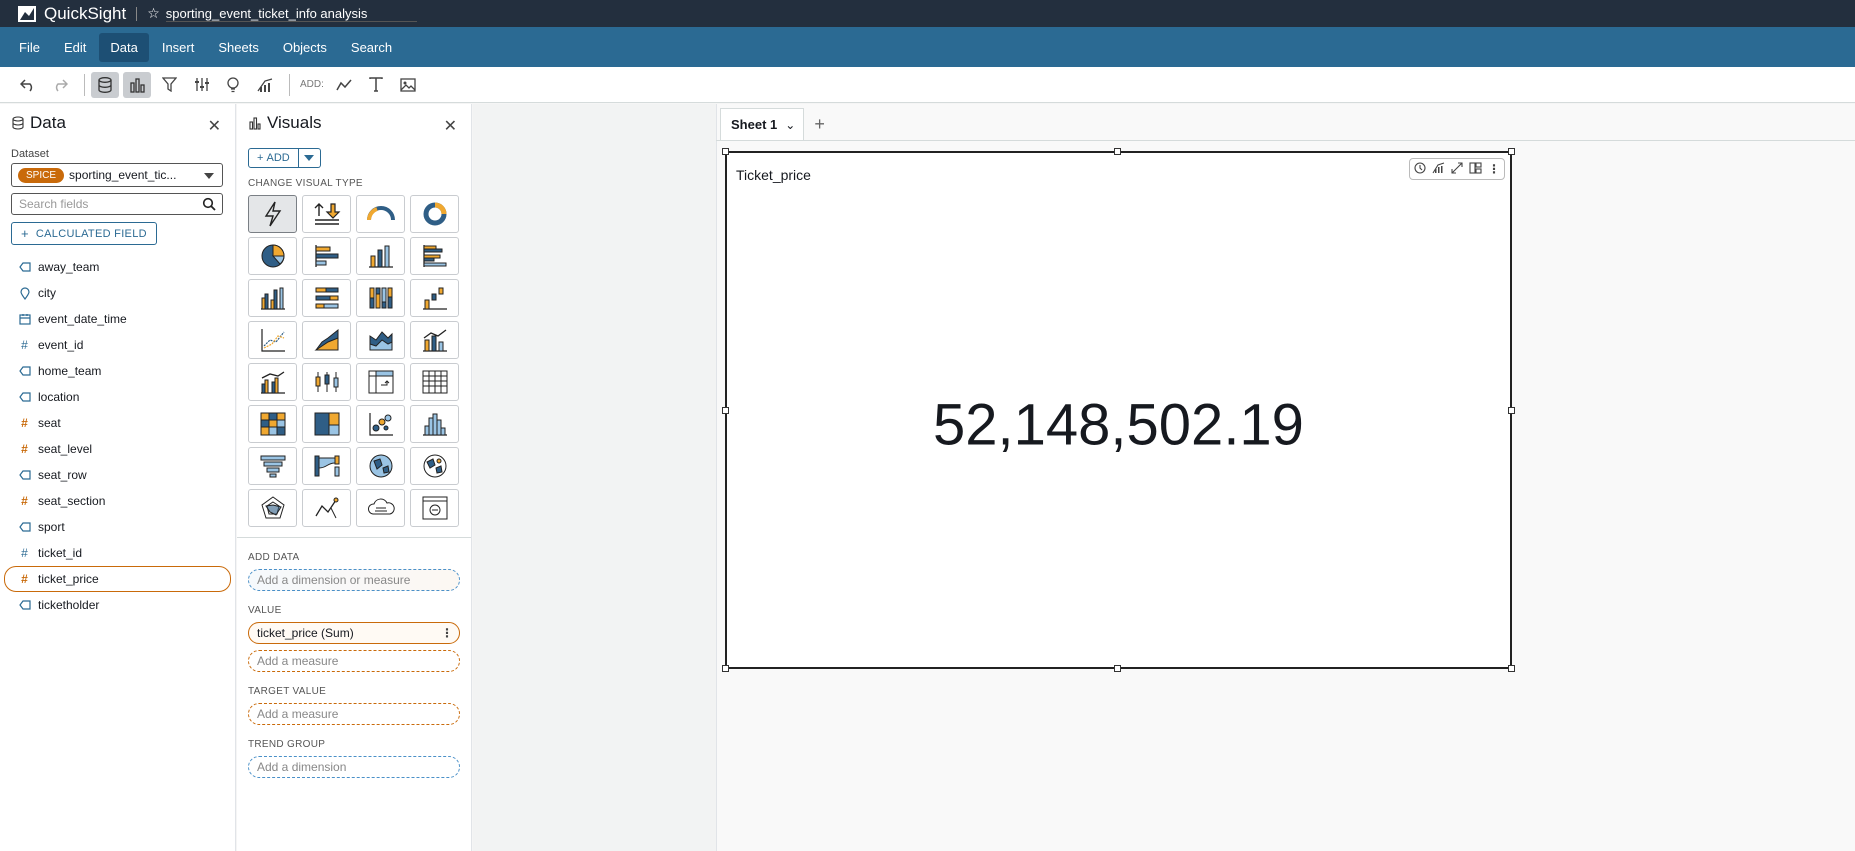  I want to click on menu-file: File, so click(29, 47).